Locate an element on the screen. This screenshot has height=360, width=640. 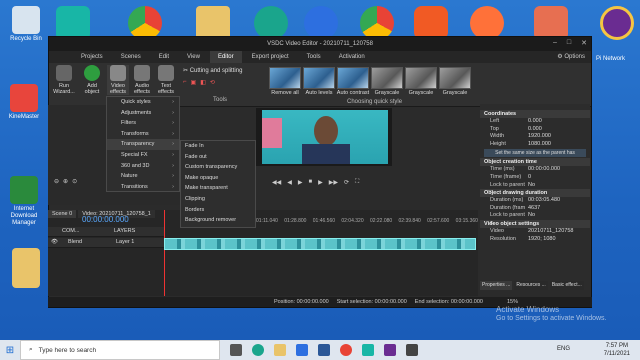
prop-row: Time (frame) 0 is located at coordinates (535, 178).